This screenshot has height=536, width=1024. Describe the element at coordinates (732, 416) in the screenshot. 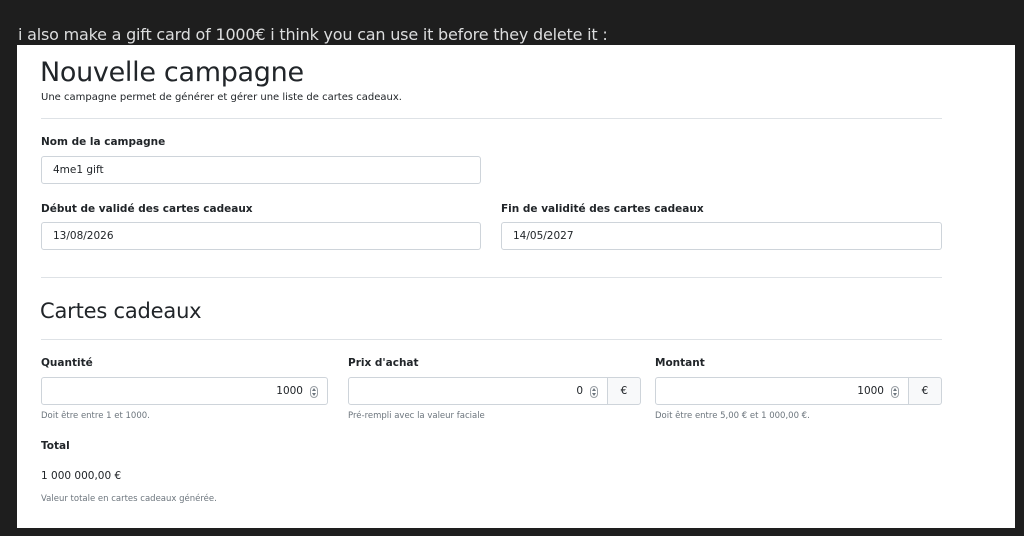

I see `amount-help: Doit être entre 5,00 € et 1 000,00 €.` at that location.